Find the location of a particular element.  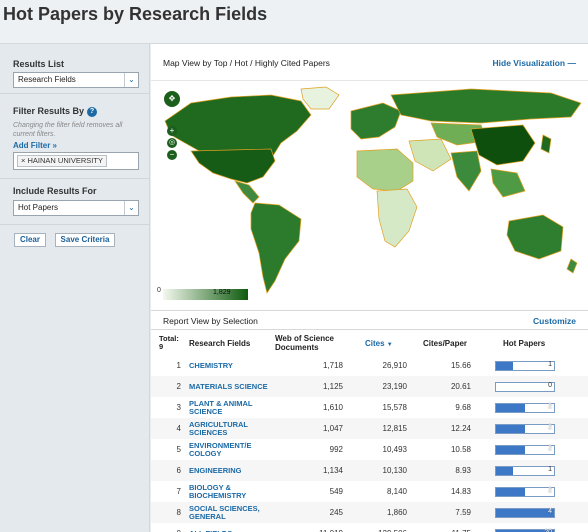

cites-value: 15,578 is located at coordinates (394, 407).